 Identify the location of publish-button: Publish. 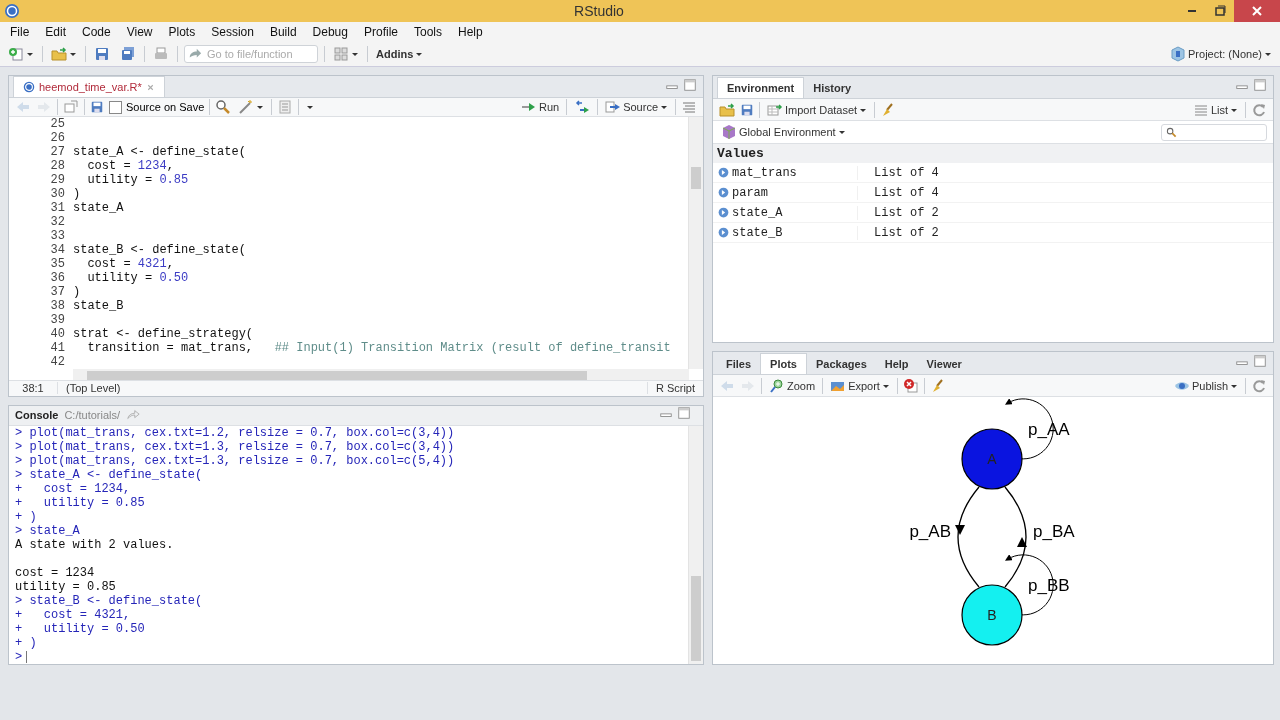
(1205, 385).